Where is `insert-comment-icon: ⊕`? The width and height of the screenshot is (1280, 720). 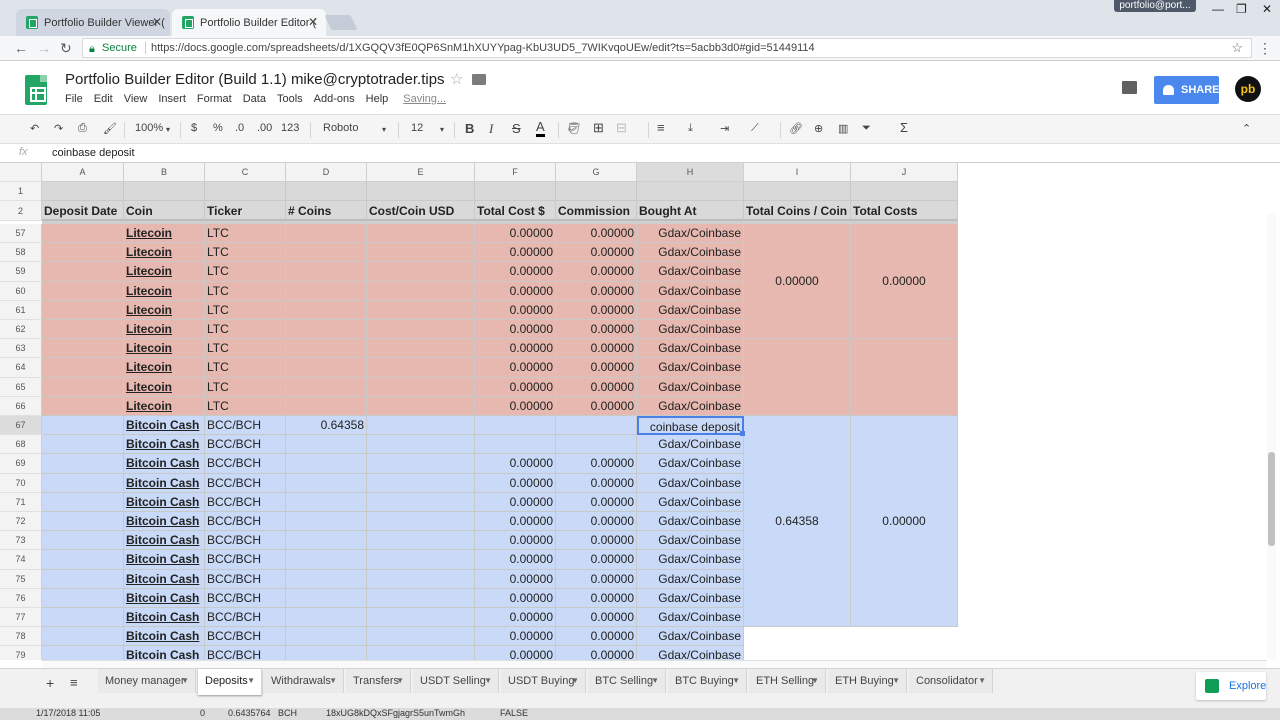 insert-comment-icon: ⊕ is located at coordinates (818, 128).